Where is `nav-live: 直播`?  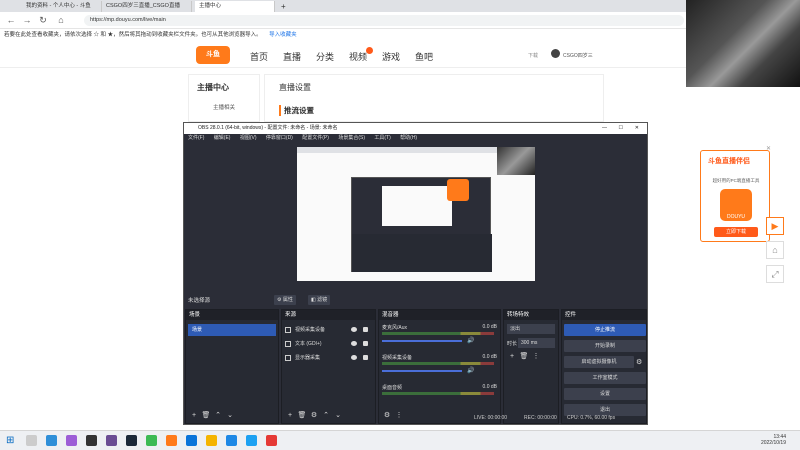 nav-live: 直播 is located at coordinates (292, 56).